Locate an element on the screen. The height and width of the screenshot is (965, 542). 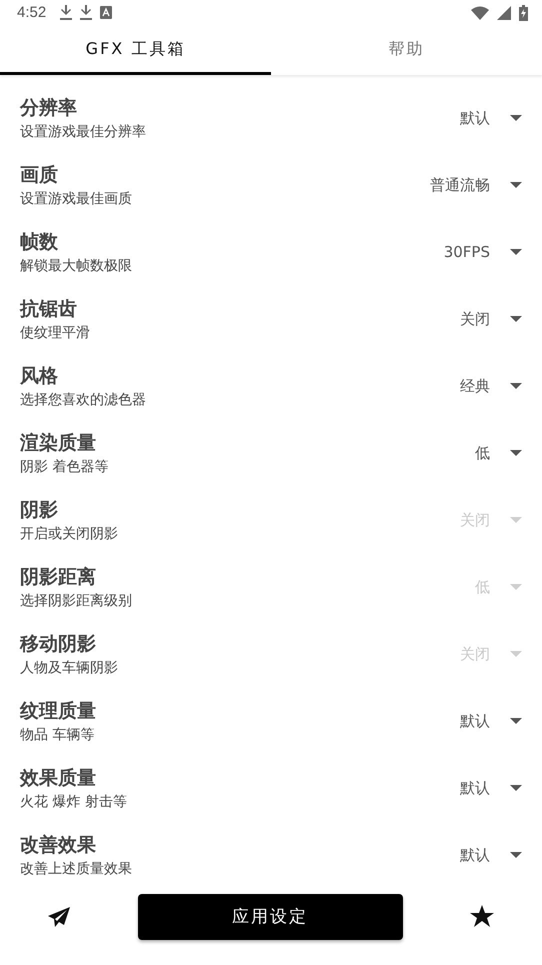
keyboard-icon is located at coordinates (106, 13).